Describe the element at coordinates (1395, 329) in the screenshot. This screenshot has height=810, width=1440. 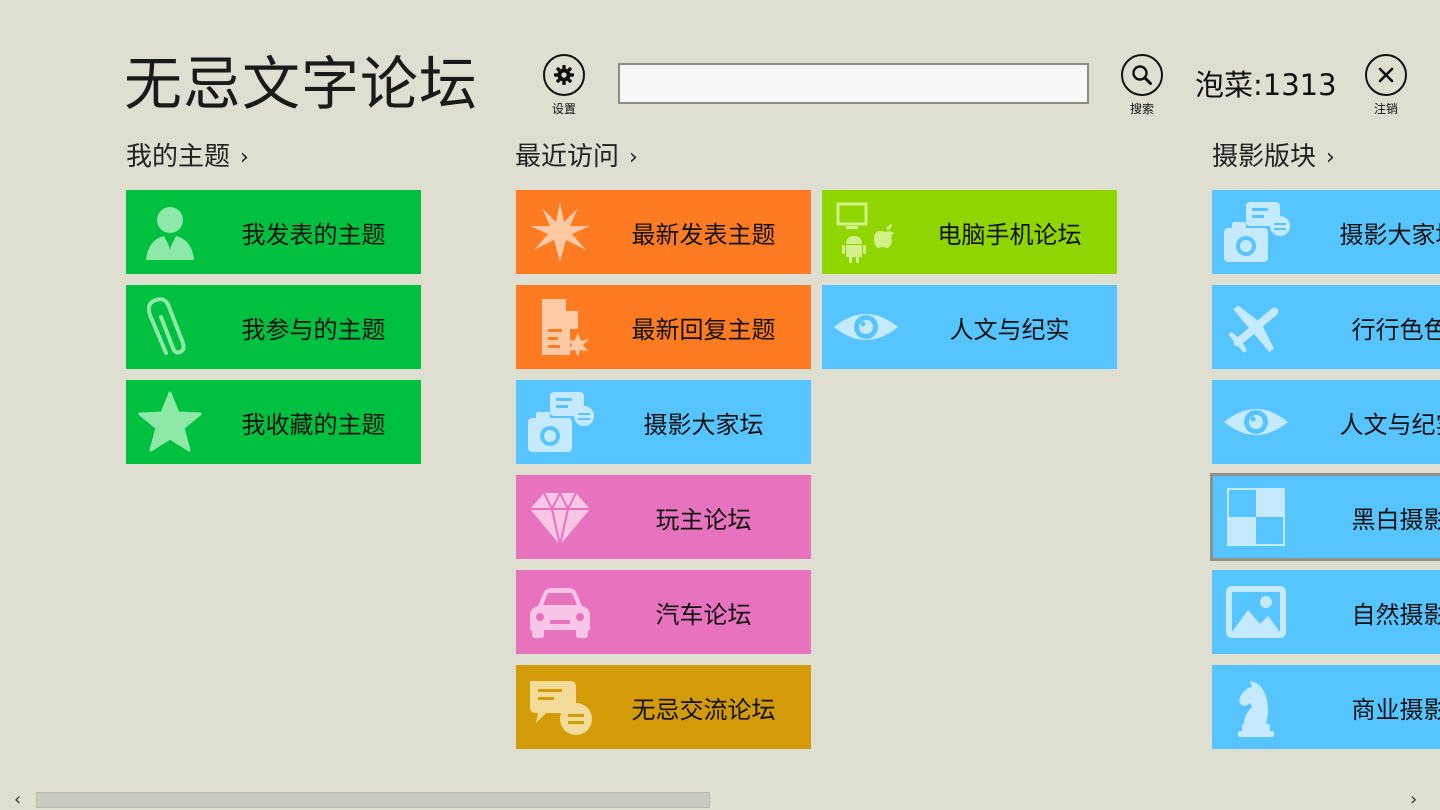
I see `tile-label: 行行色色` at that location.